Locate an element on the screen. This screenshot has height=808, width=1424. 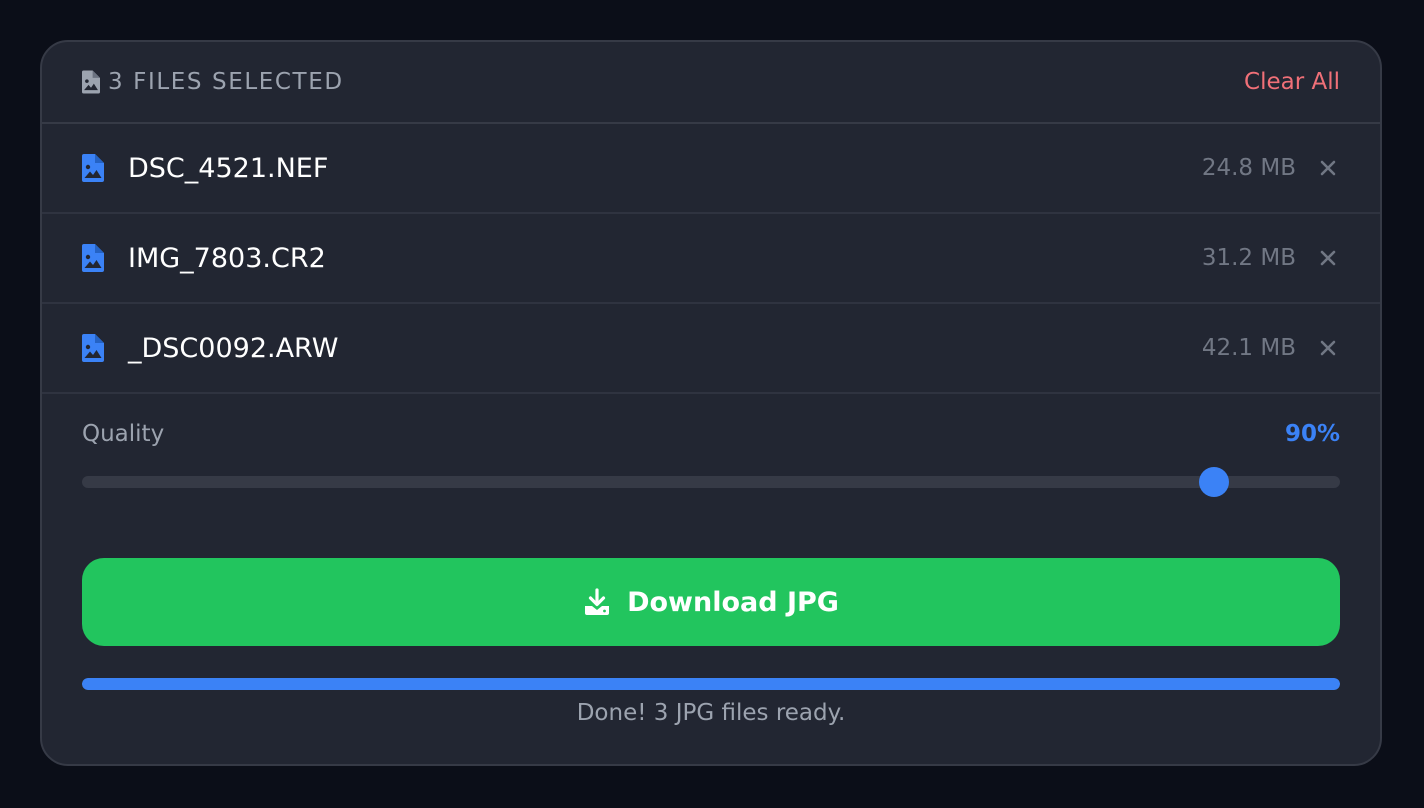
quality-slider-thumb is located at coordinates (1214, 482).